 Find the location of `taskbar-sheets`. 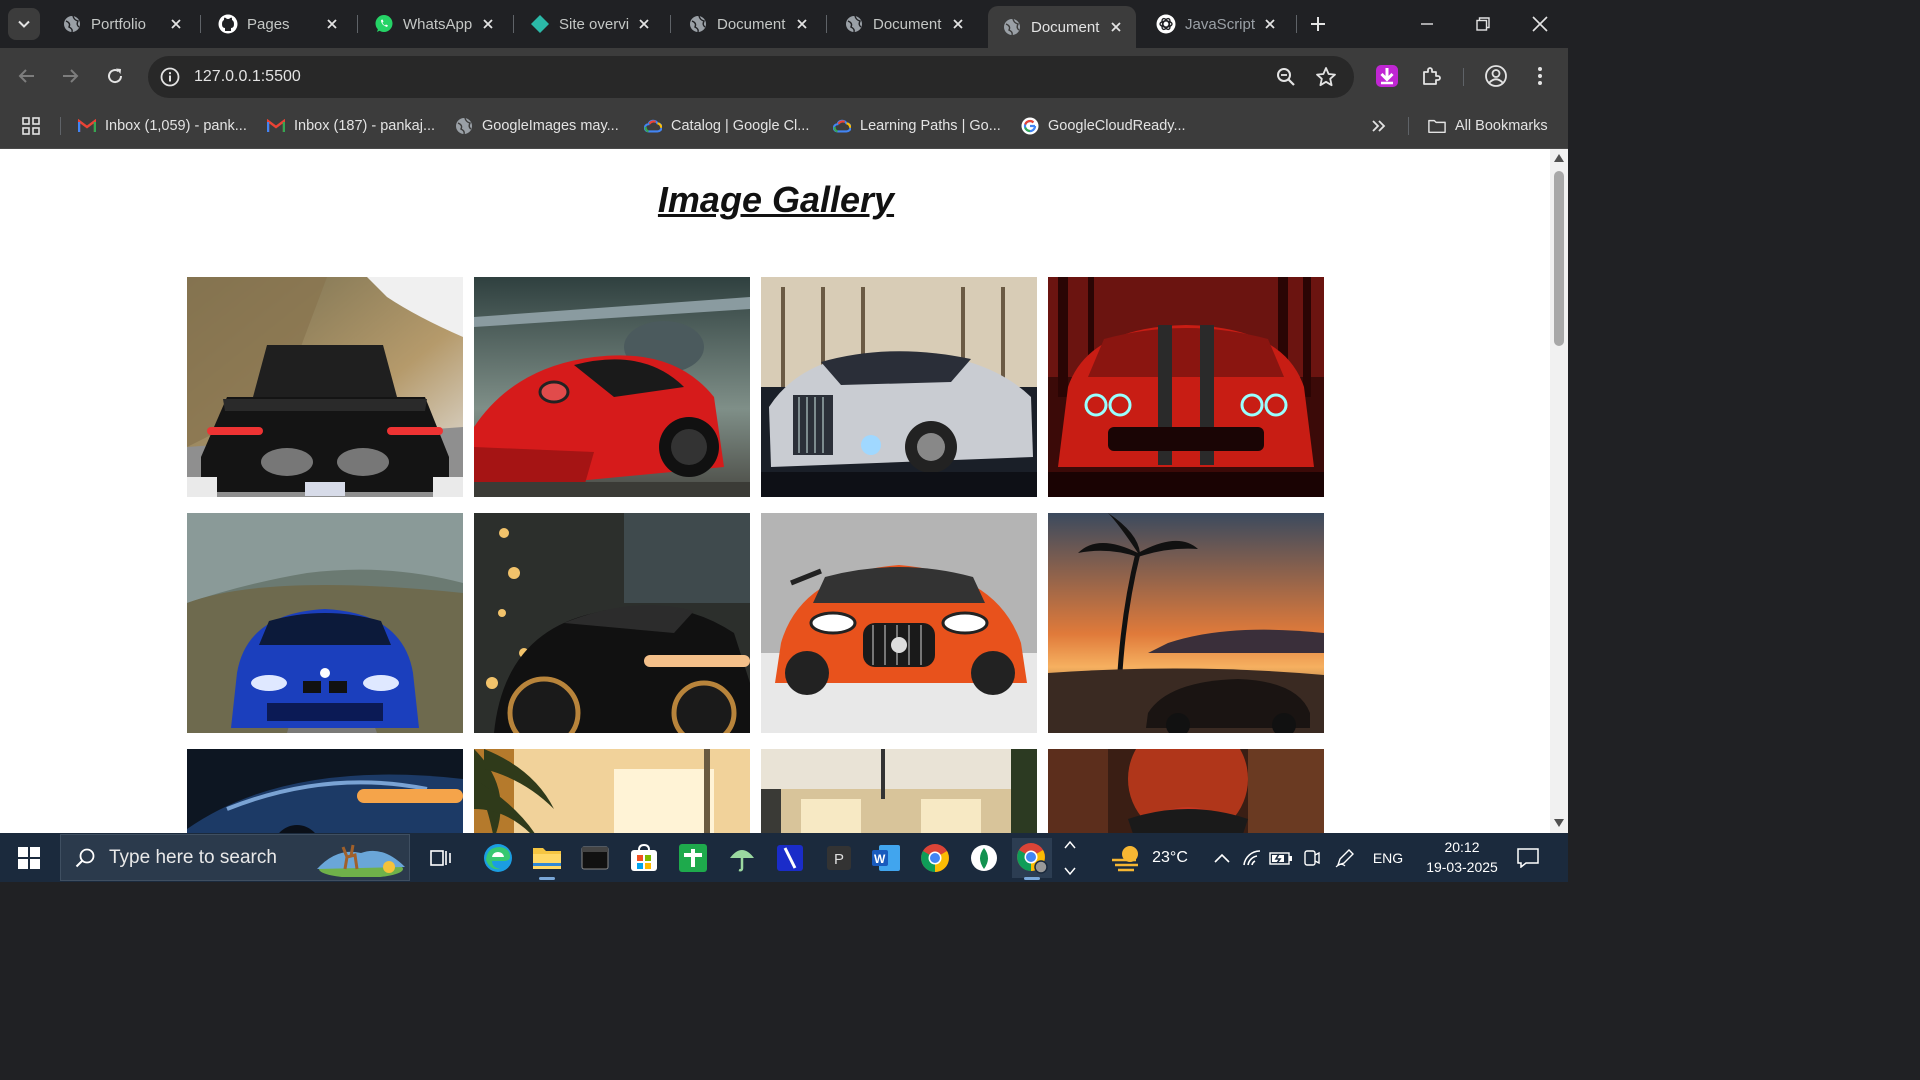

taskbar-sheets is located at coordinates (693, 858).